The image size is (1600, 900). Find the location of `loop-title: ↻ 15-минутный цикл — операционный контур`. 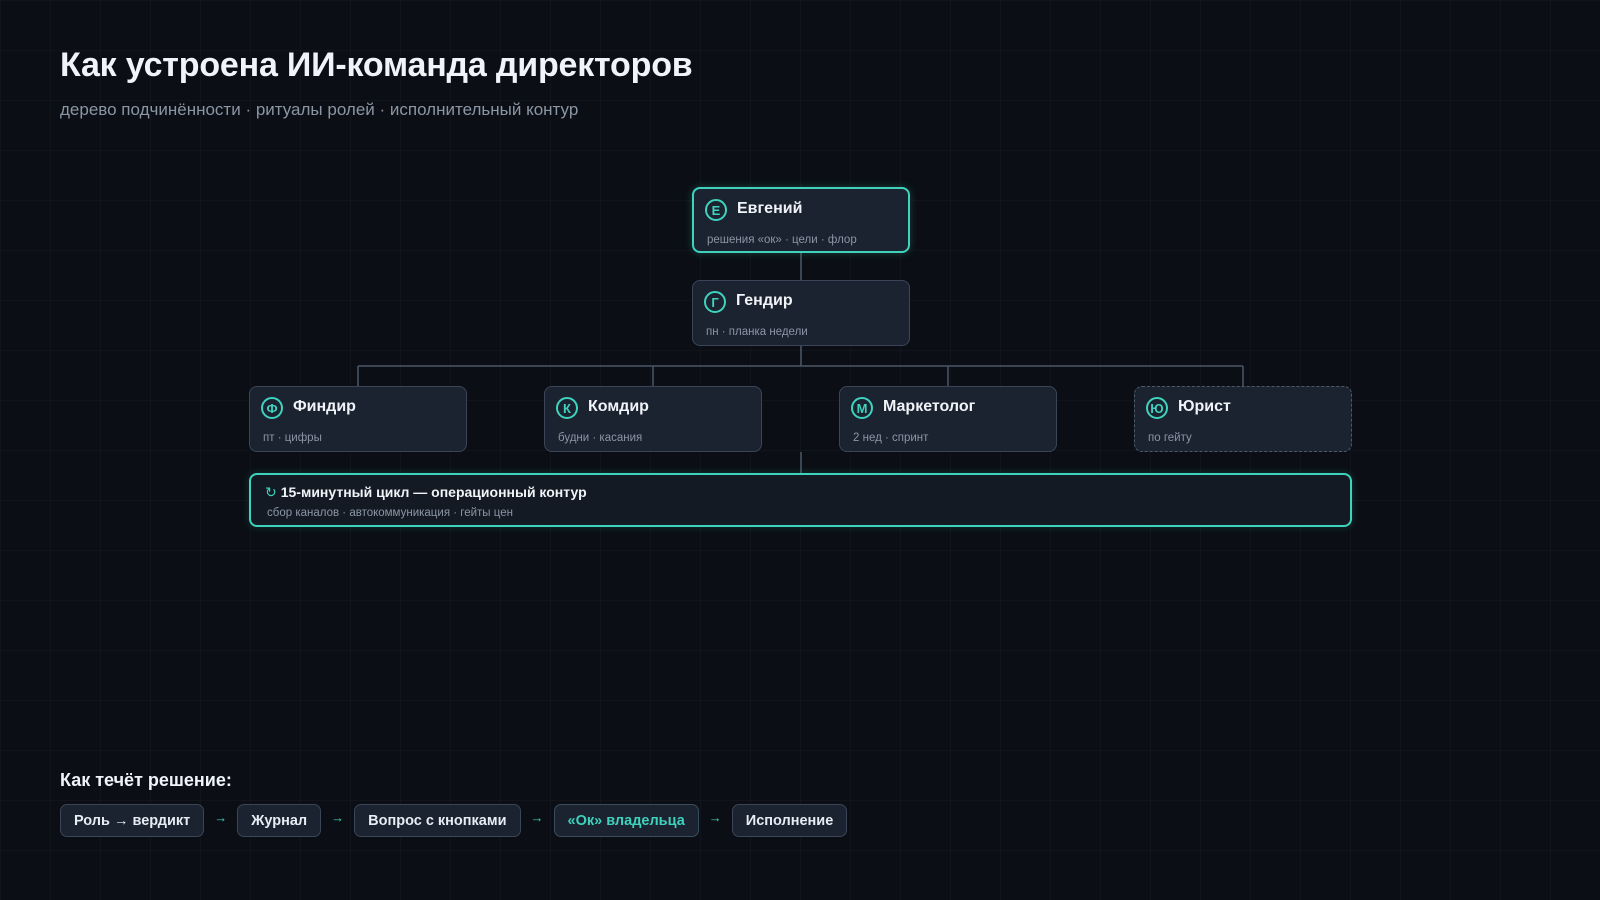

loop-title: ↻ 15-минутный цикл — операционный контур is located at coordinates (426, 492).